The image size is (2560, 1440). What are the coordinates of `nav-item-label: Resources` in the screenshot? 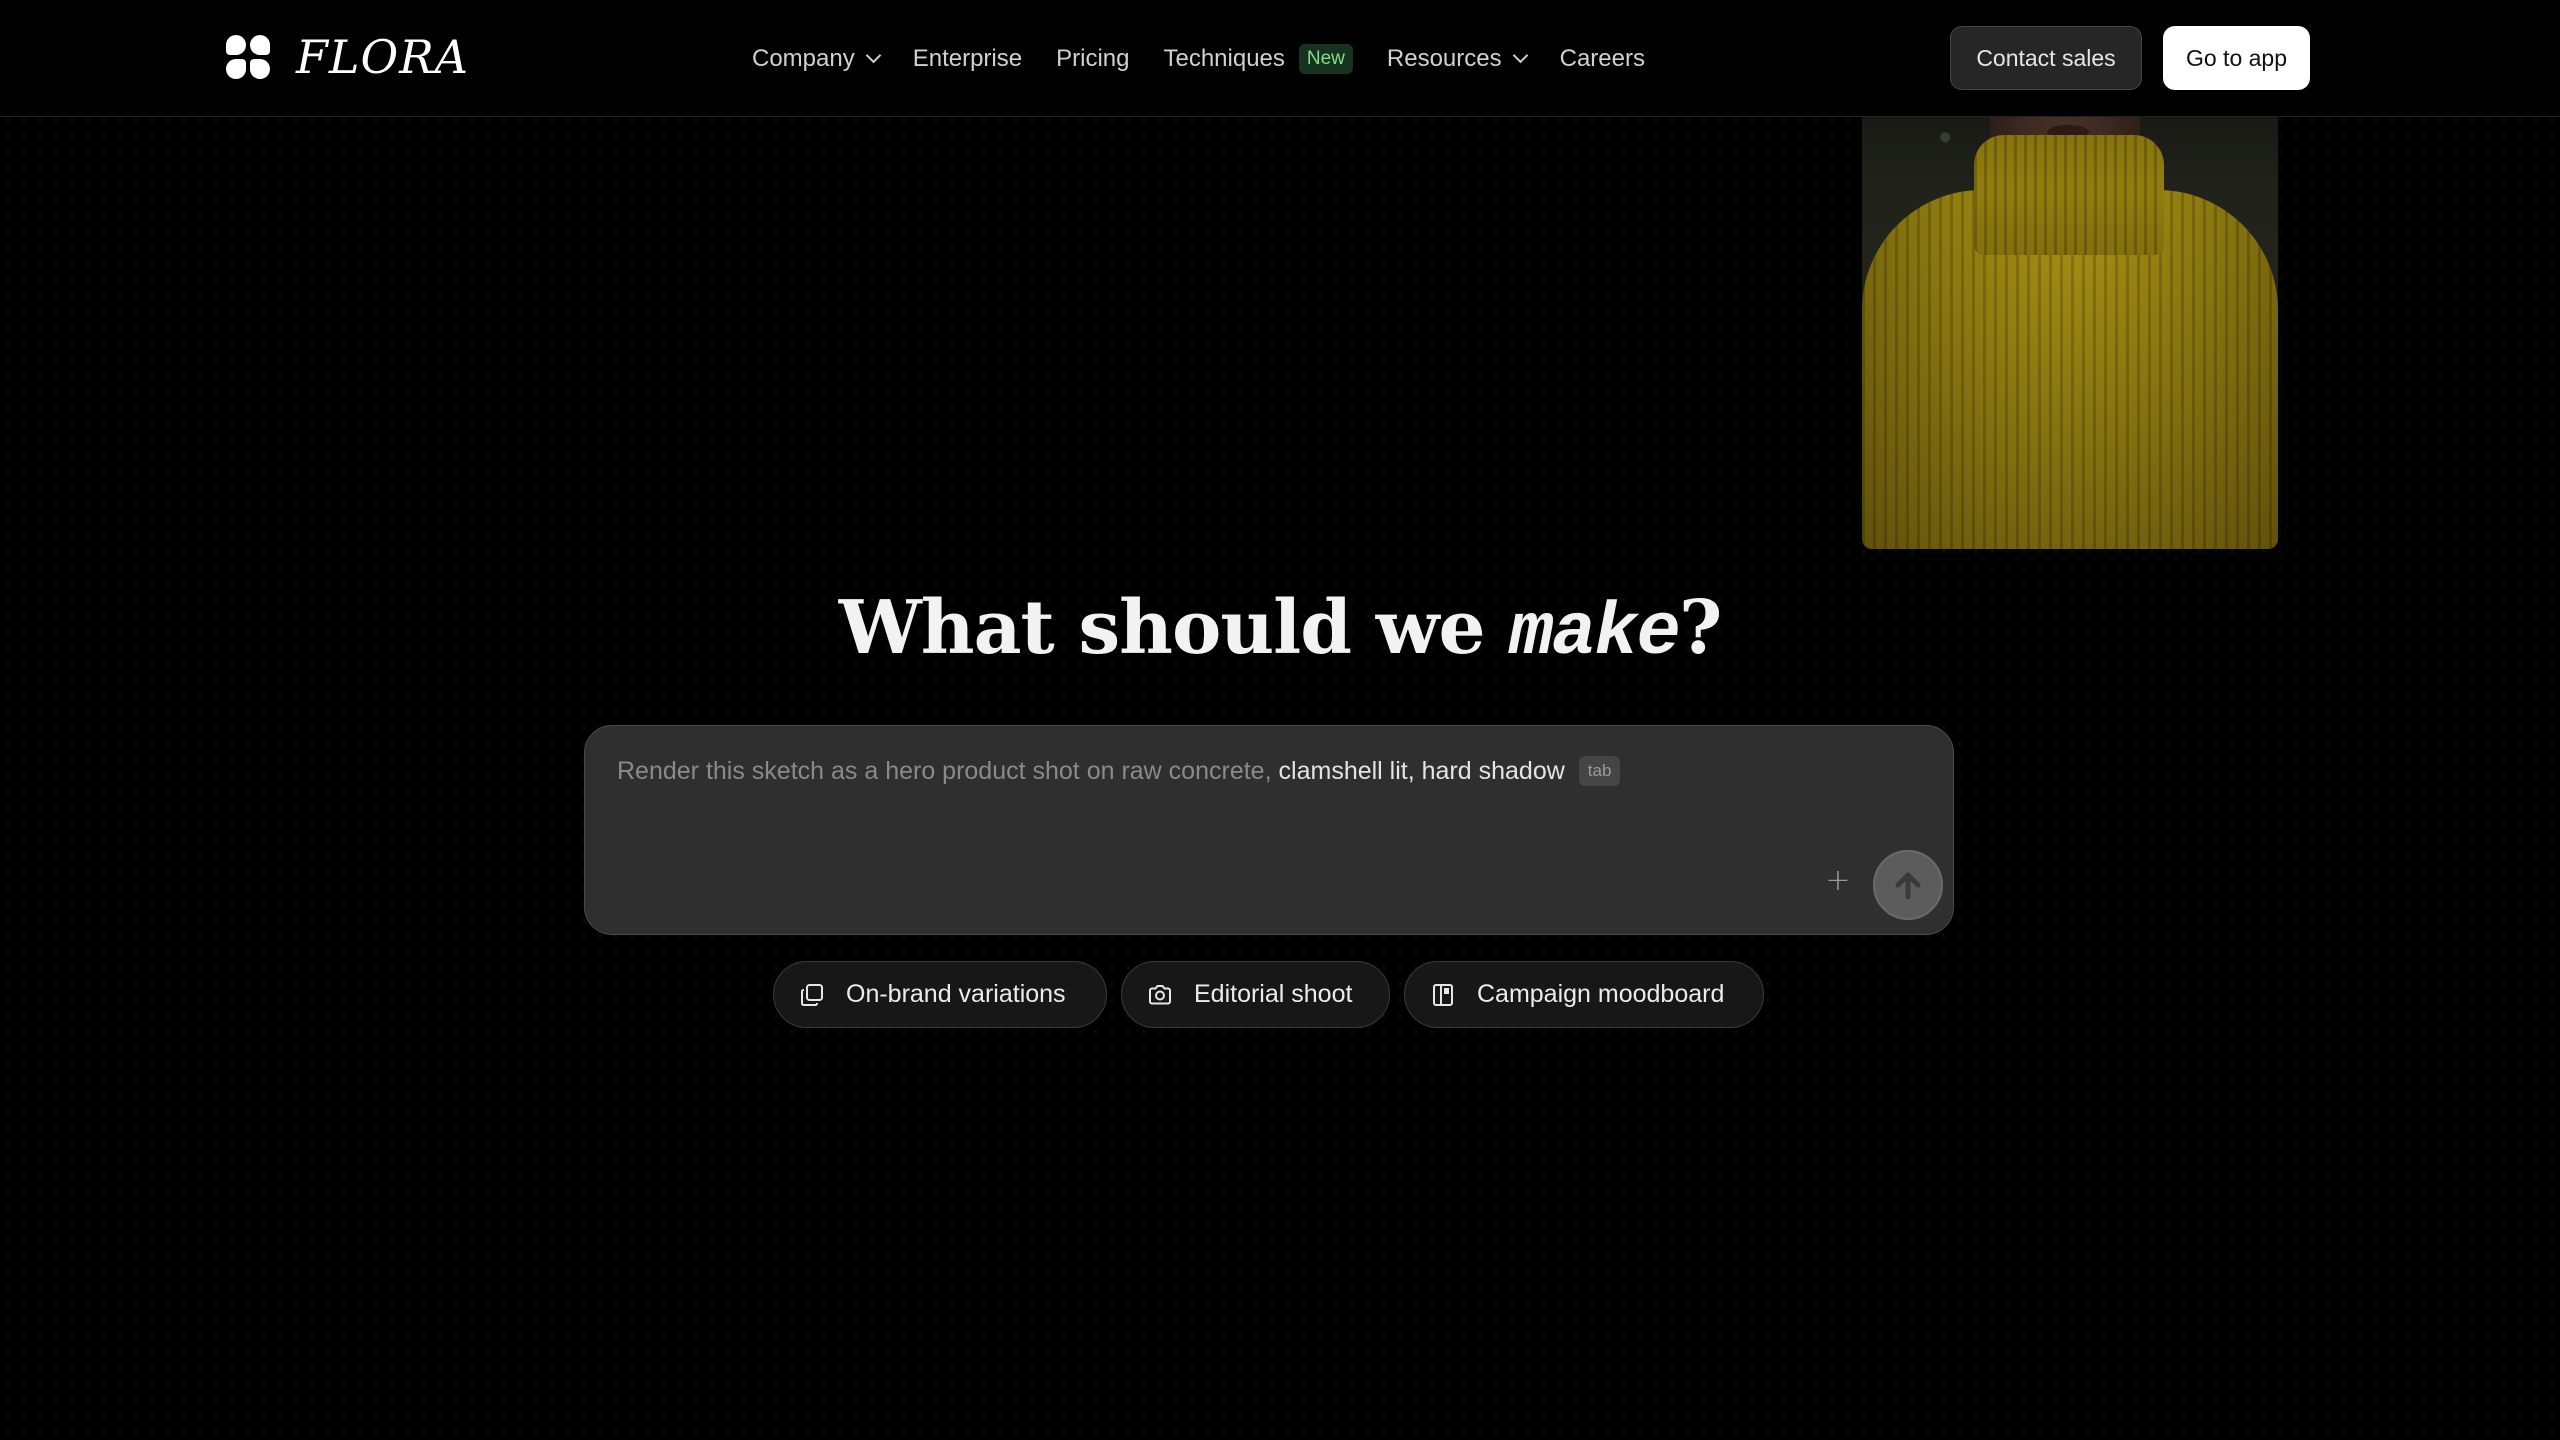 It's located at (1444, 58).